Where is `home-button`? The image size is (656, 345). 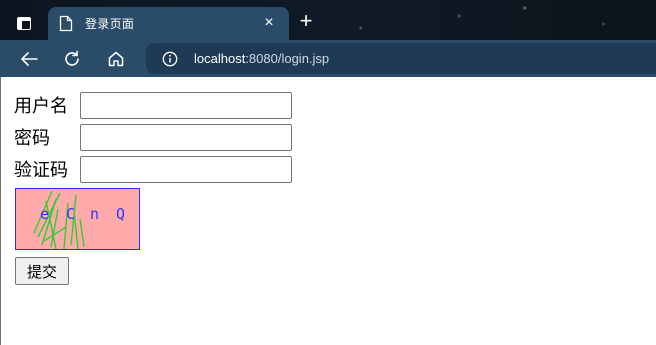
home-button is located at coordinates (116, 59).